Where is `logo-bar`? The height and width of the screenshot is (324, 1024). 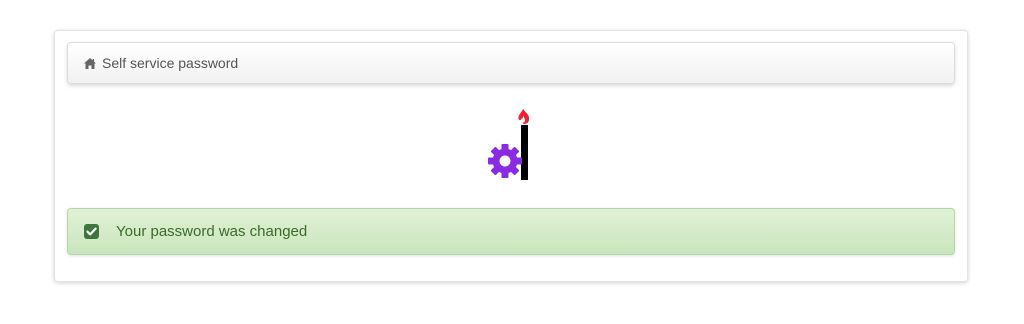
logo-bar is located at coordinates (524, 152).